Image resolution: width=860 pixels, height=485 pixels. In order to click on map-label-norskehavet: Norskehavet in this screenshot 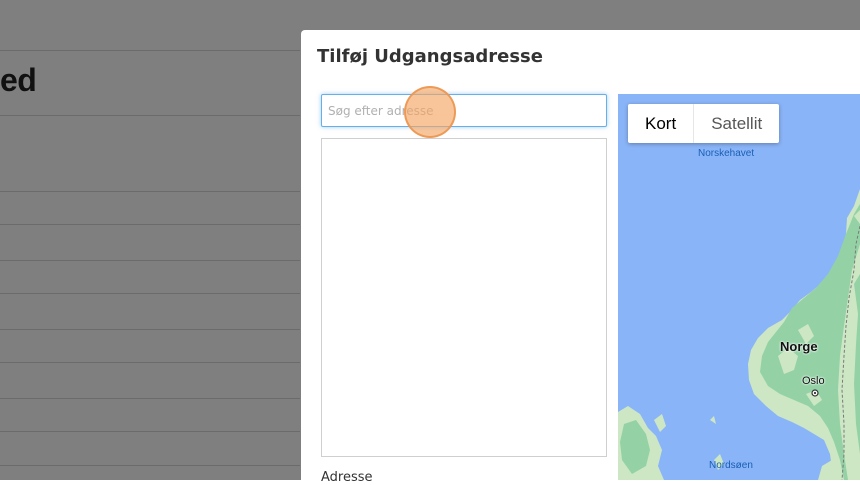, I will do `click(726, 153)`.